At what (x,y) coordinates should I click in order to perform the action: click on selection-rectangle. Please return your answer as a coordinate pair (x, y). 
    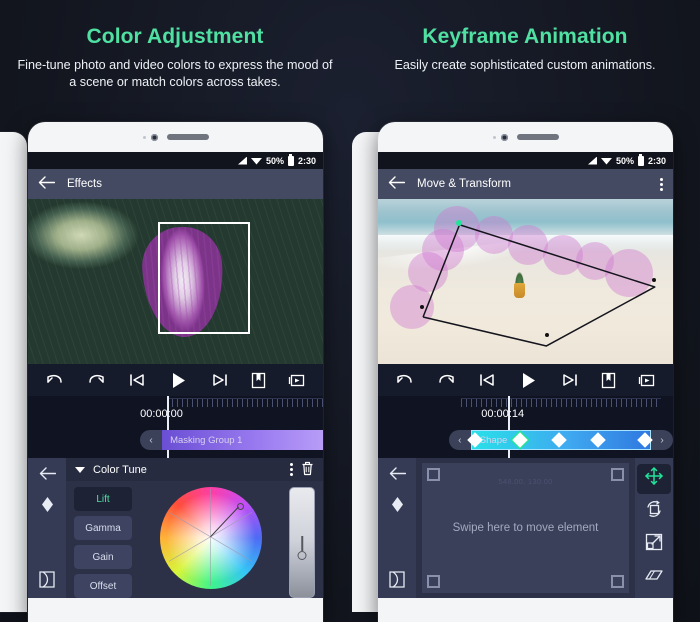
    Looking at the image, I should click on (203, 278).